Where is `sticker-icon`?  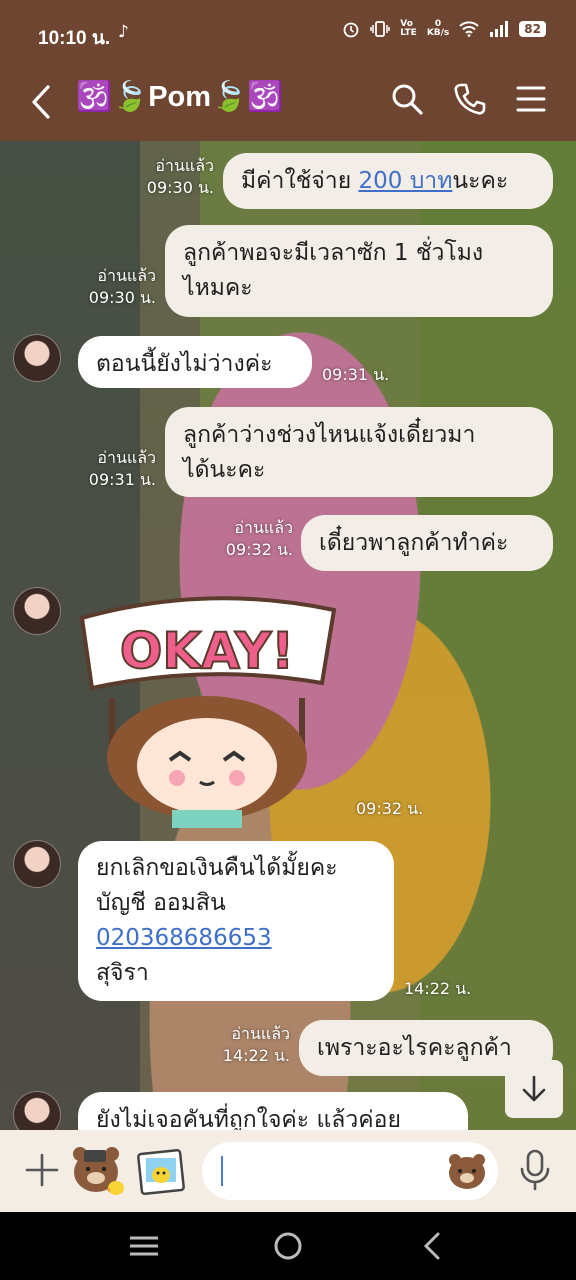
sticker-icon is located at coordinates (98, 1170).